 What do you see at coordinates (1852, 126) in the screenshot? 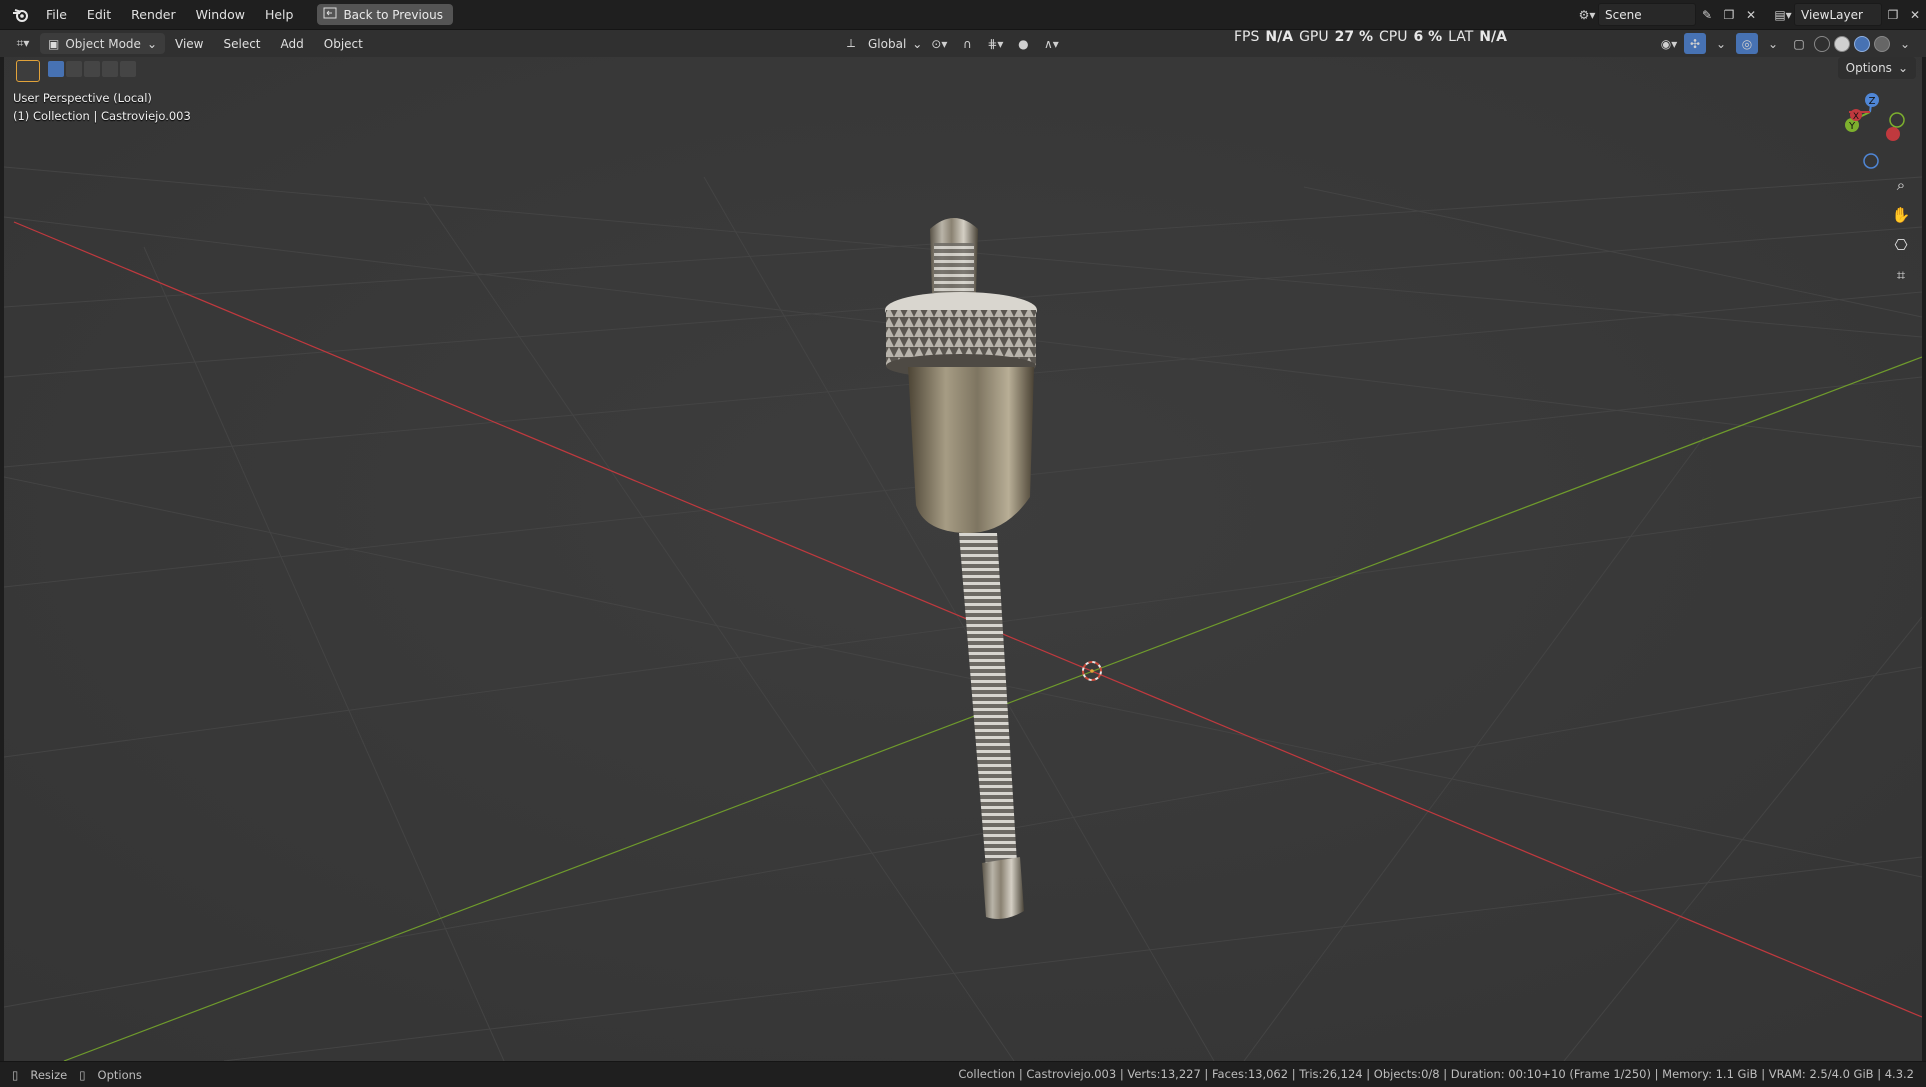
I see `gizmo-y-label: Y` at bounding box center [1852, 126].